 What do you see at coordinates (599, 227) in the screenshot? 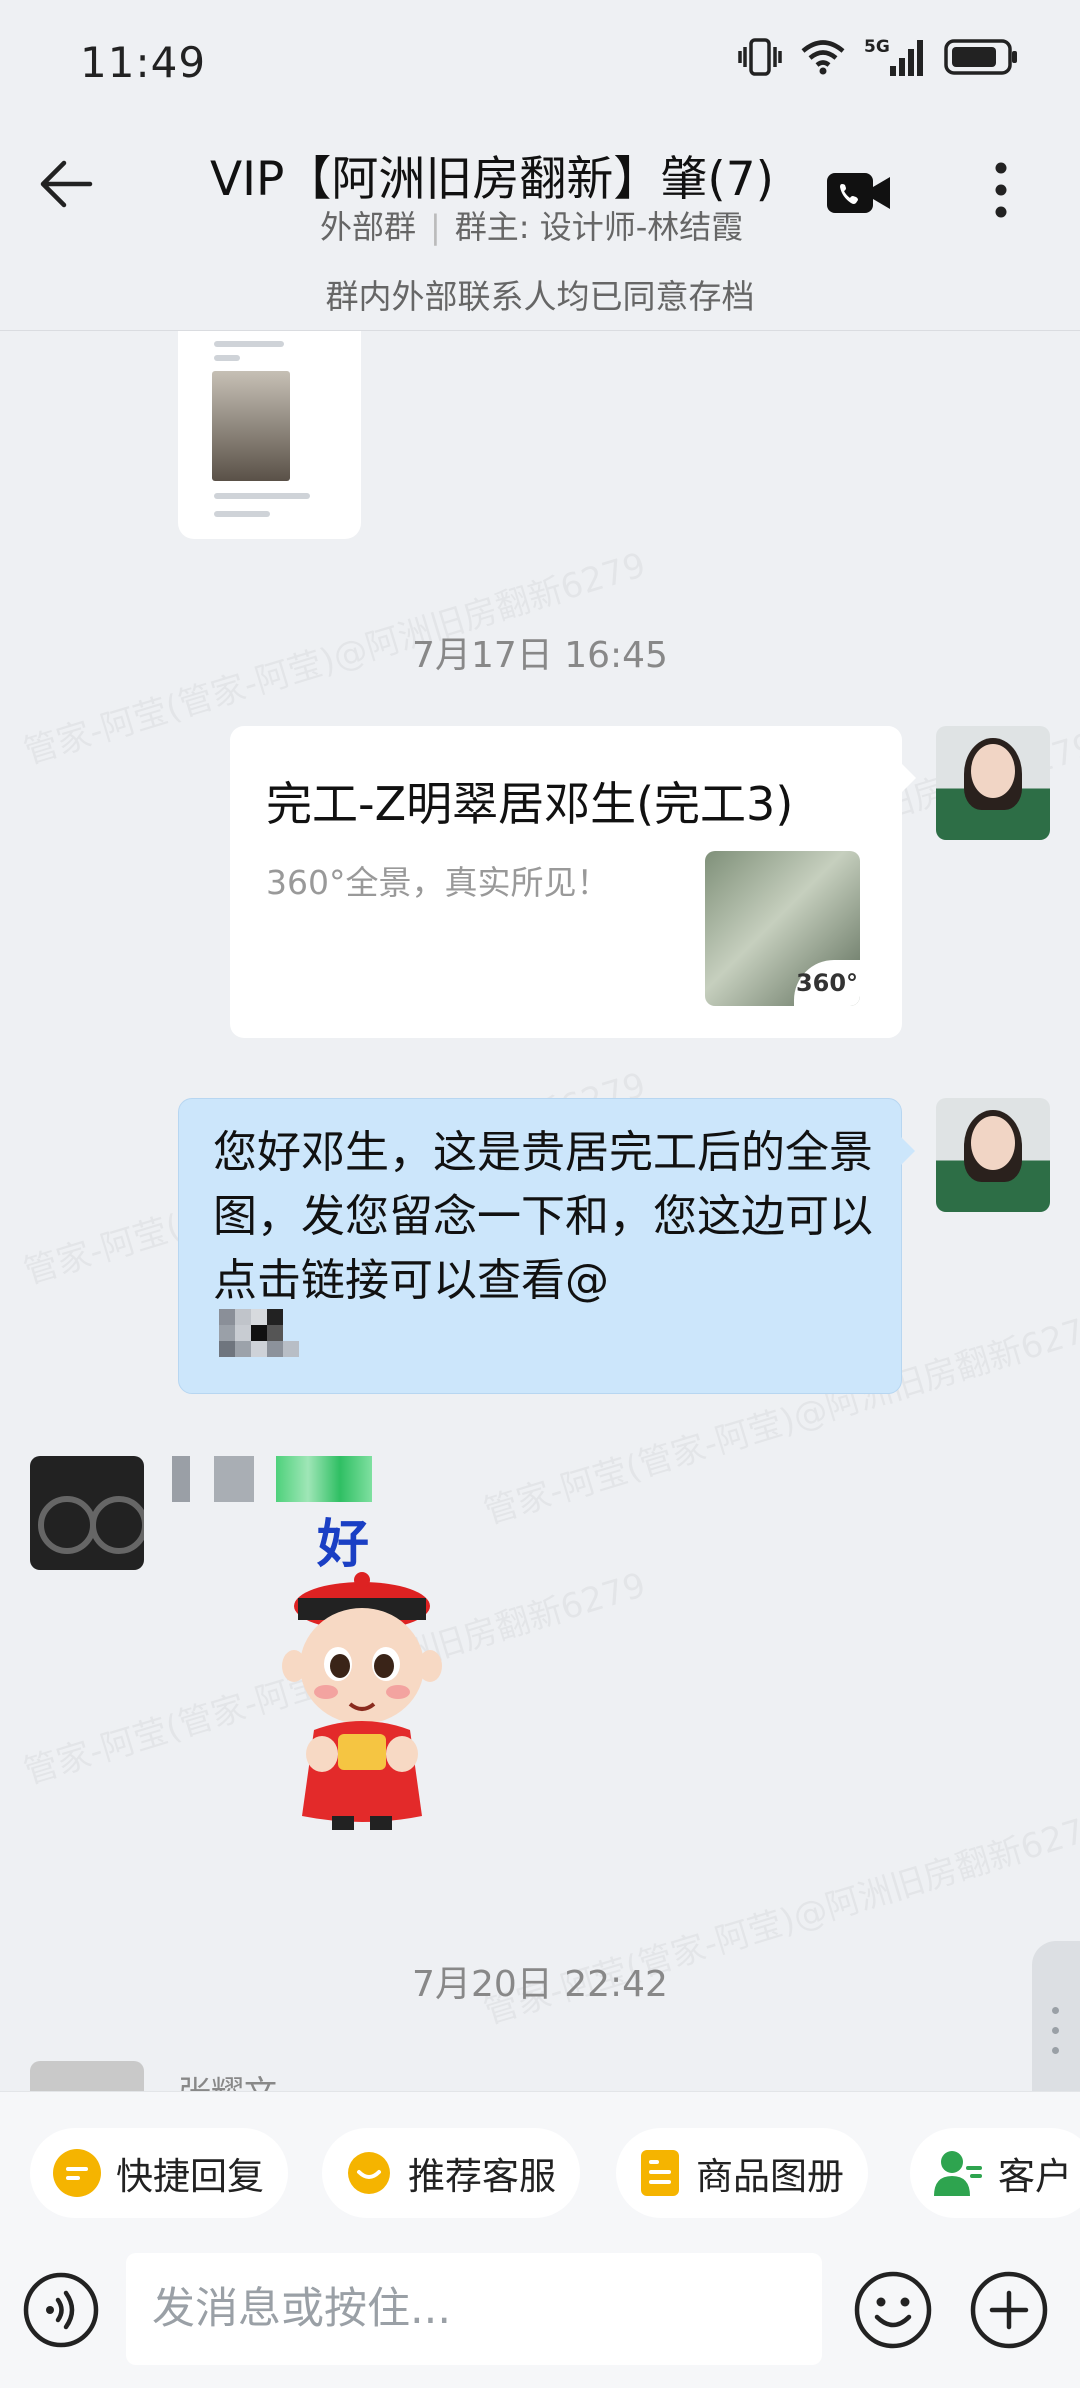
I see `group-owner: 群主: 设计师-林结霞` at bounding box center [599, 227].